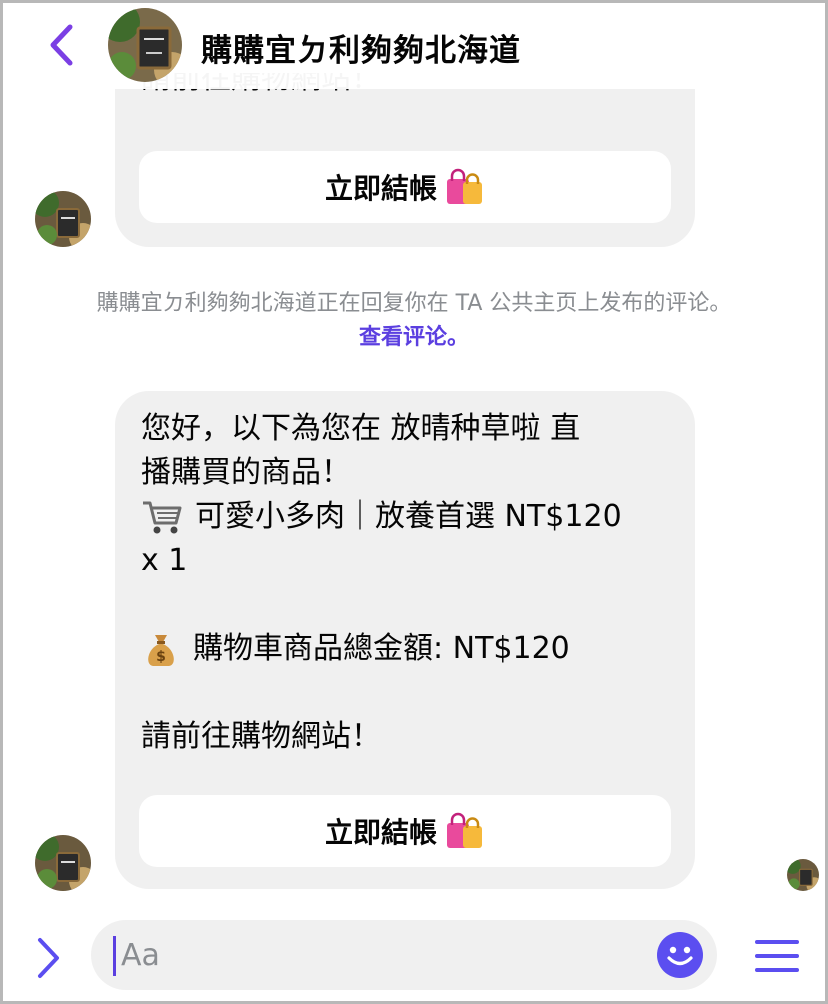  I want to click on text-caret, so click(114, 956).